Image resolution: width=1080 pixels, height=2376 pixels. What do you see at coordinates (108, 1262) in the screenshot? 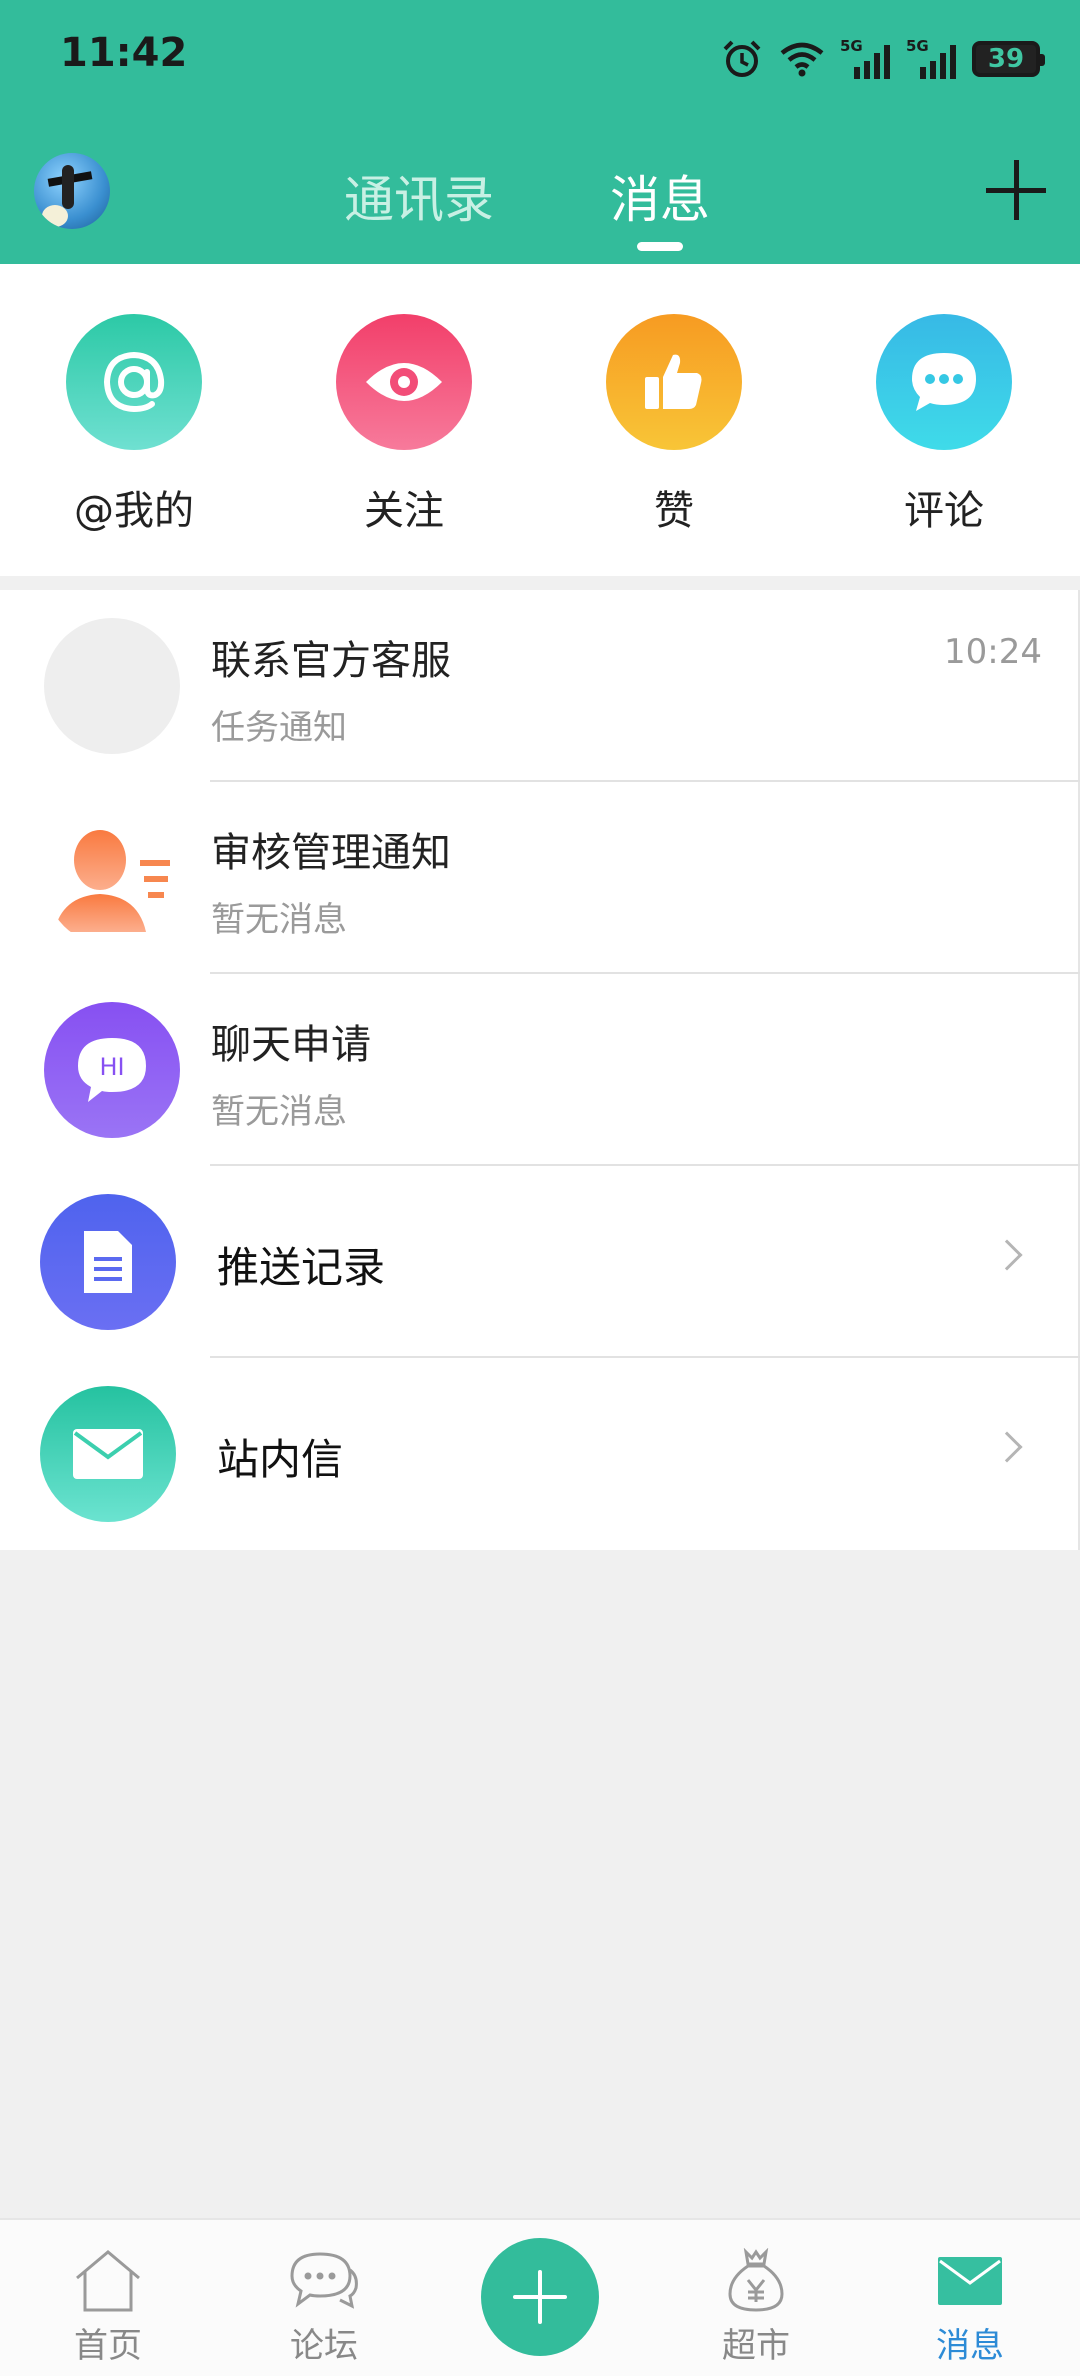
I see `document-icon` at bounding box center [108, 1262].